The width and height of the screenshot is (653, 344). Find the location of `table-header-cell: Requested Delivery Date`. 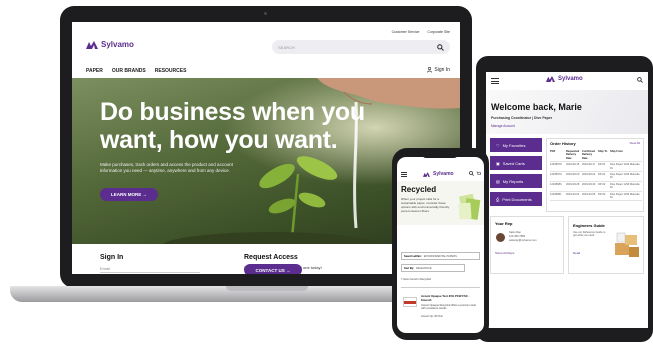

table-header-cell: Requested Delivery Date is located at coordinates (573, 155).